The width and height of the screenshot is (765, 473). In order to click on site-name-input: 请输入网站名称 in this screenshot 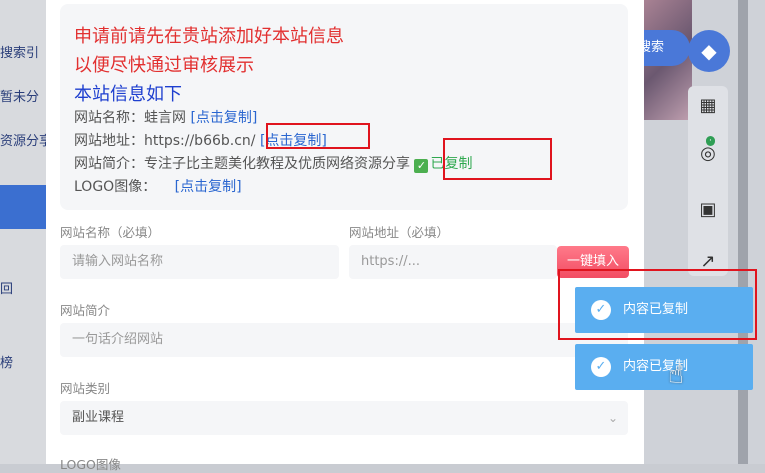, I will do `click(199, 262)`.